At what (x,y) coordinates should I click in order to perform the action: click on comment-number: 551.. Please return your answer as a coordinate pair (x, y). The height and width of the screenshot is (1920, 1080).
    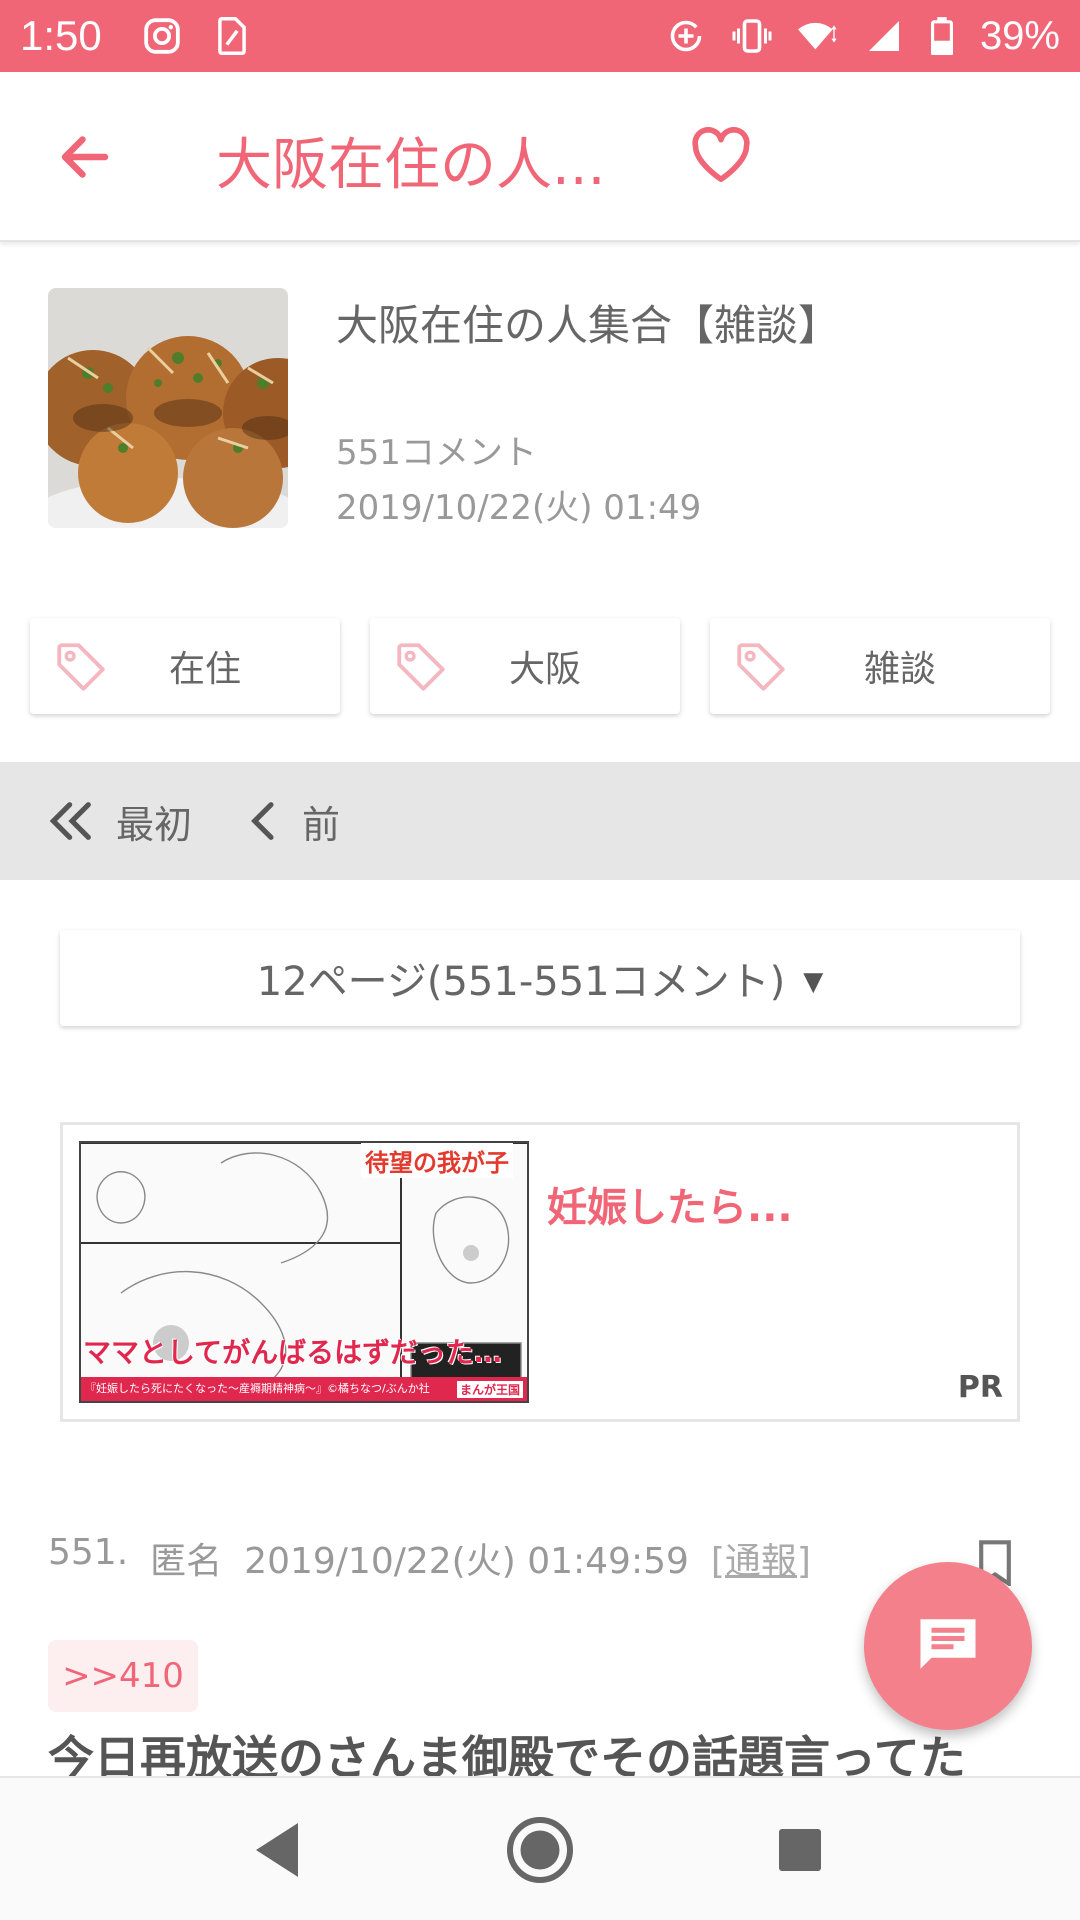
    Looking at the image, I should click on (88, 1552).